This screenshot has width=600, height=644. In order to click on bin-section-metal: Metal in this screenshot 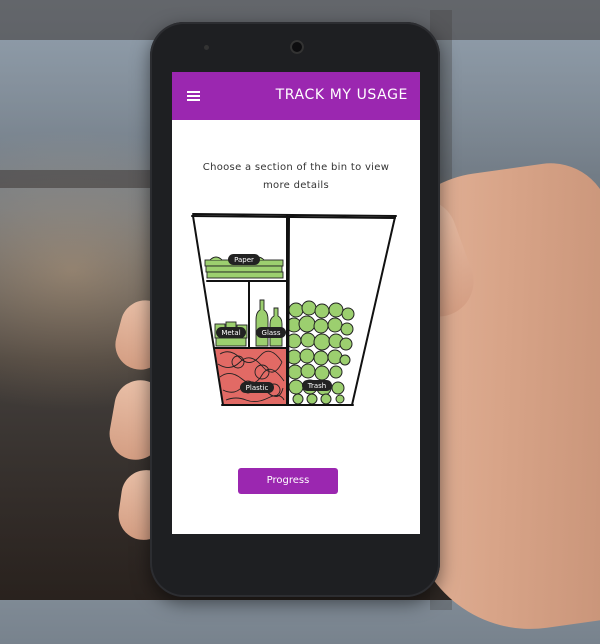, I will do `click(228, 314)`.